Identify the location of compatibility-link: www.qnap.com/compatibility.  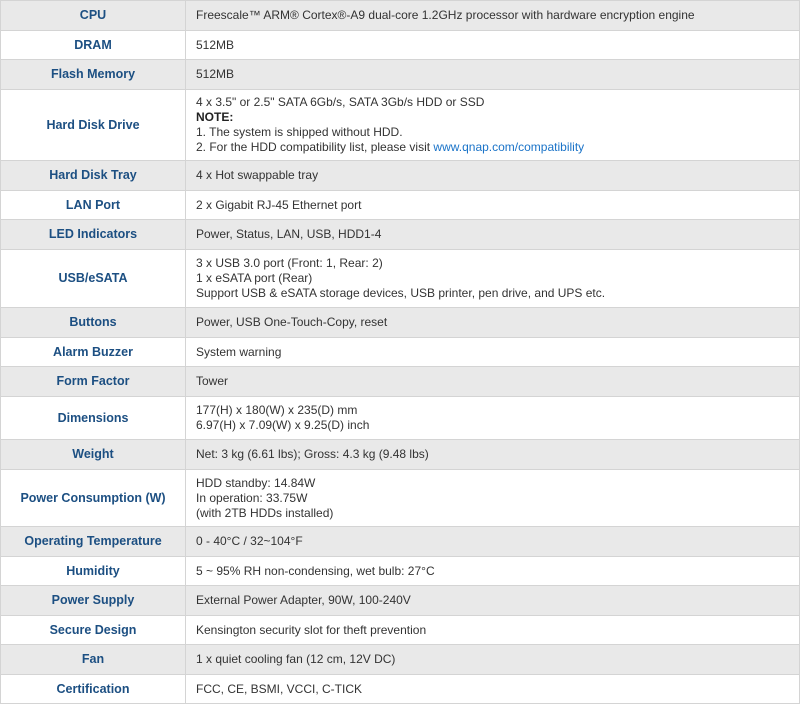
(508, 147).